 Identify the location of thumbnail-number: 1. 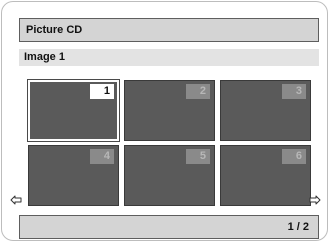
(102, 91).